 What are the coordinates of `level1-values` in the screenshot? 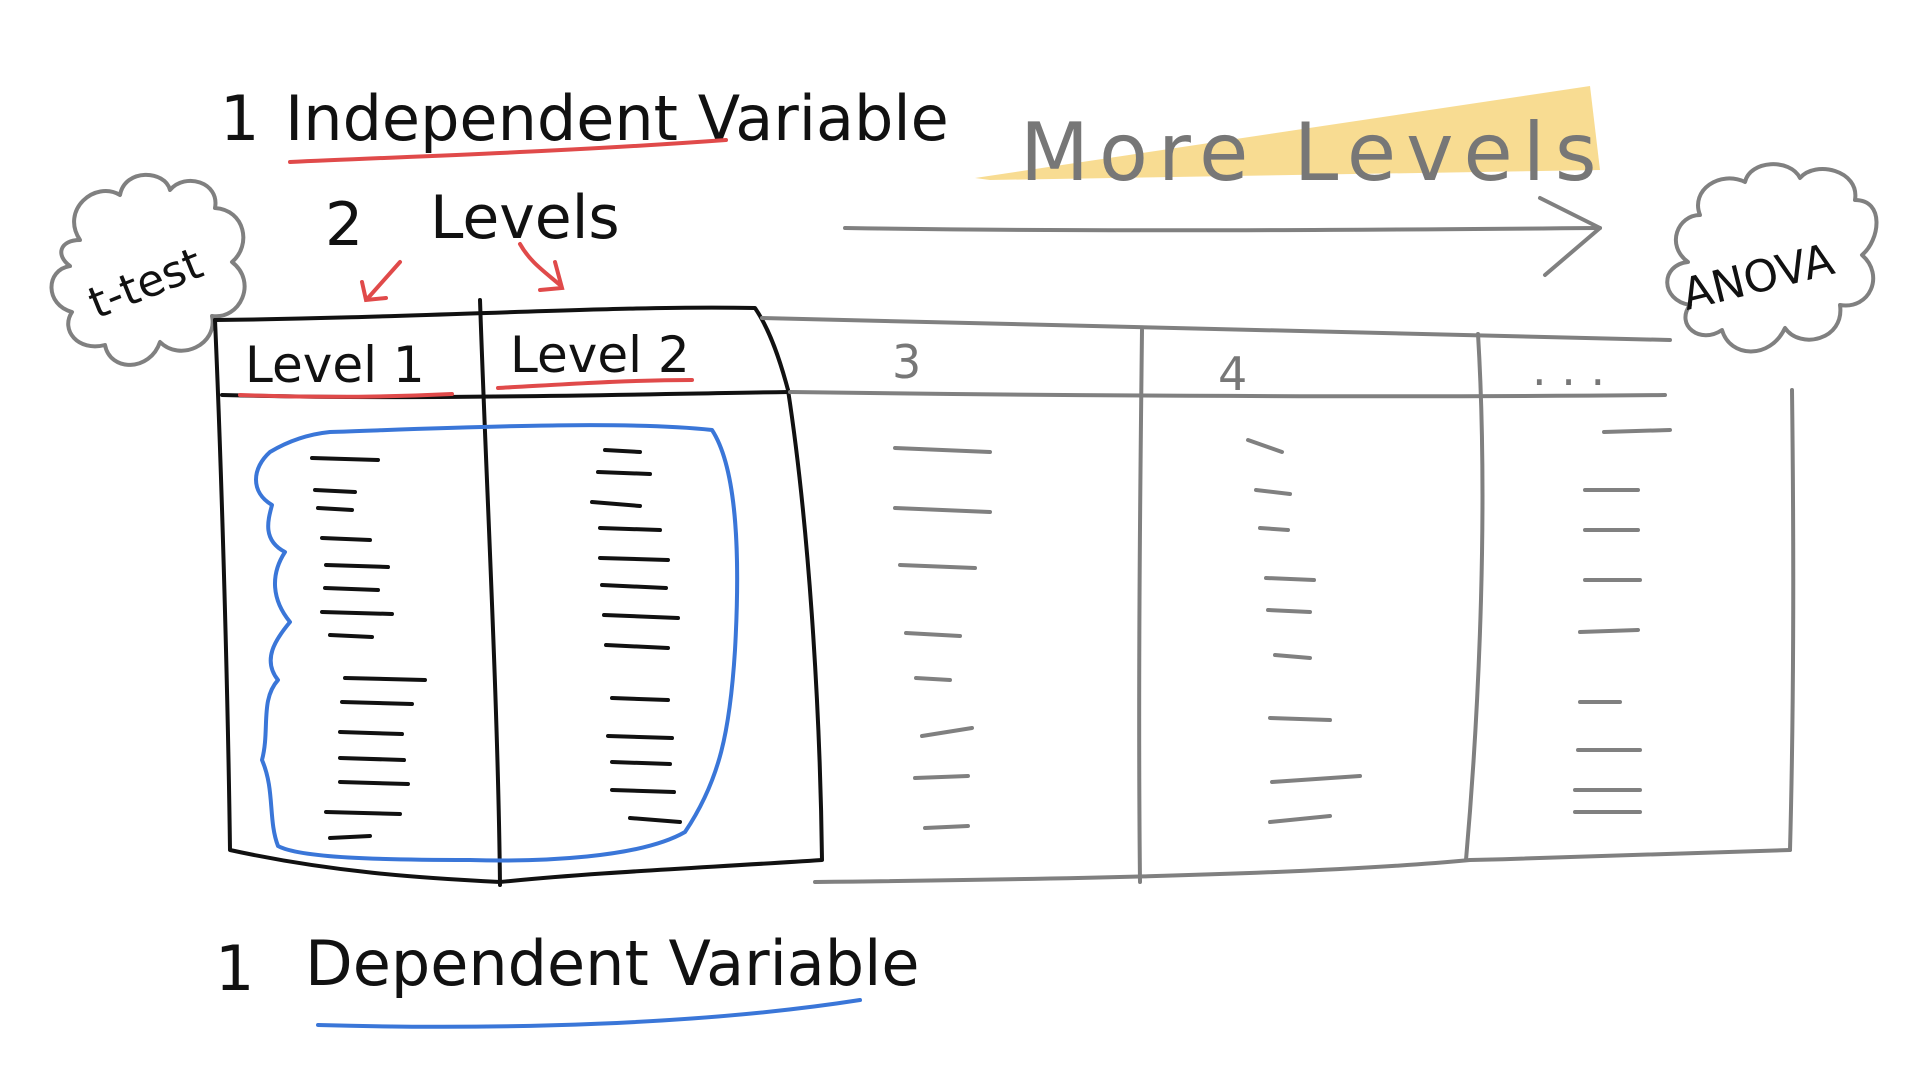 It's located at (368, 648).